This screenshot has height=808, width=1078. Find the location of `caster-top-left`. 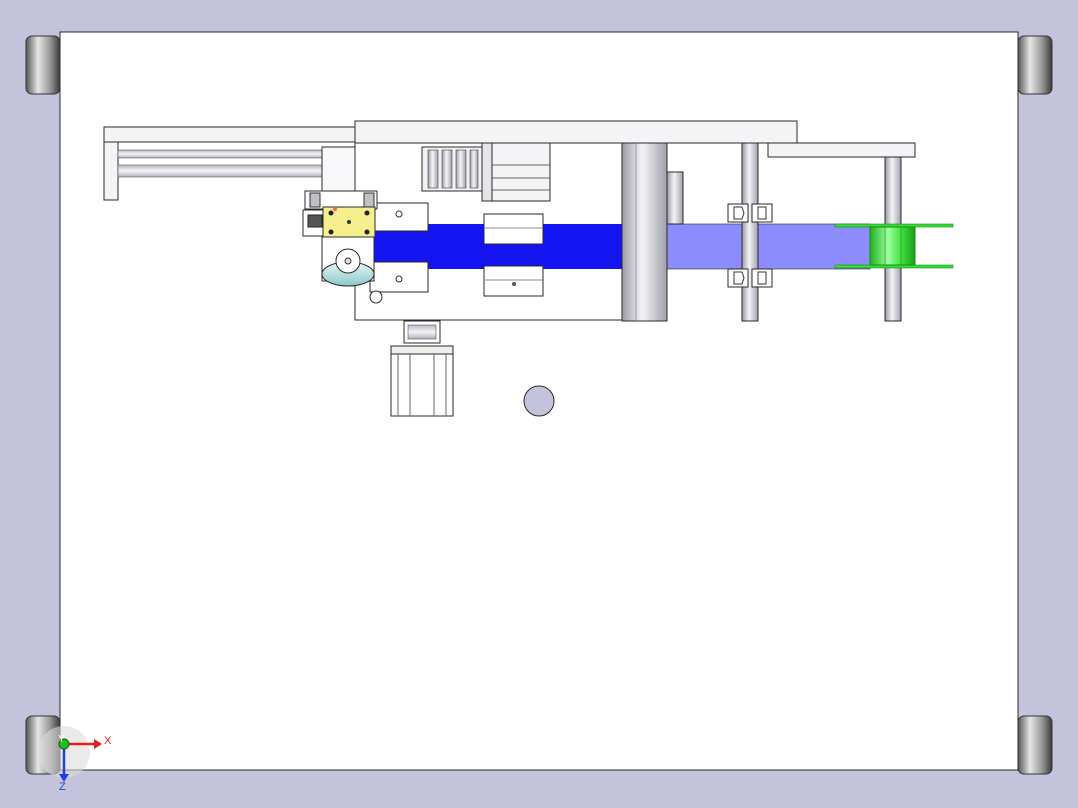

caster-top-left is located at coordinates (43, 65).